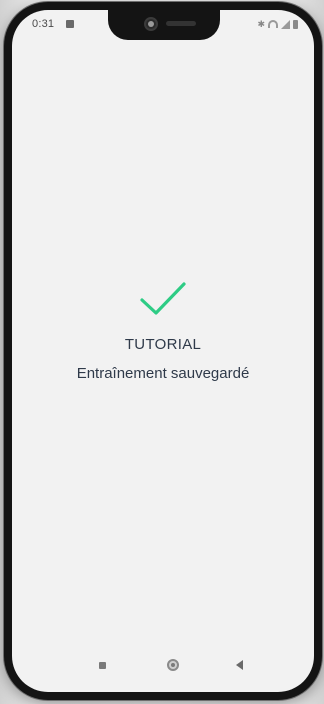 This screenshot has height=704, width=324. Describe the element at coordinates (261, 24) in the screenshot. I see `bluetooth-icon: ✱` at that location.